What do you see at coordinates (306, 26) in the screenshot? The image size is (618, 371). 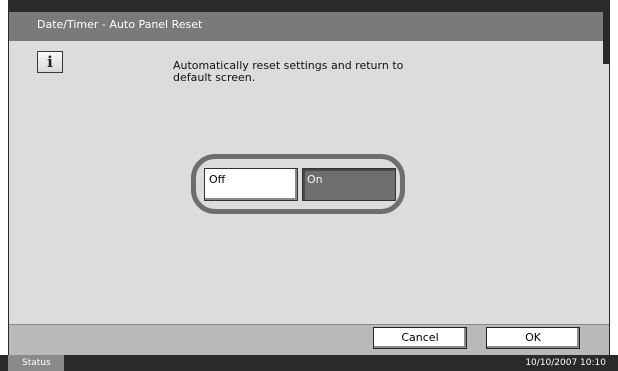 I see `title-bar: Date/Timer - Auto Panel Reset` at bounding box center [306, 26].